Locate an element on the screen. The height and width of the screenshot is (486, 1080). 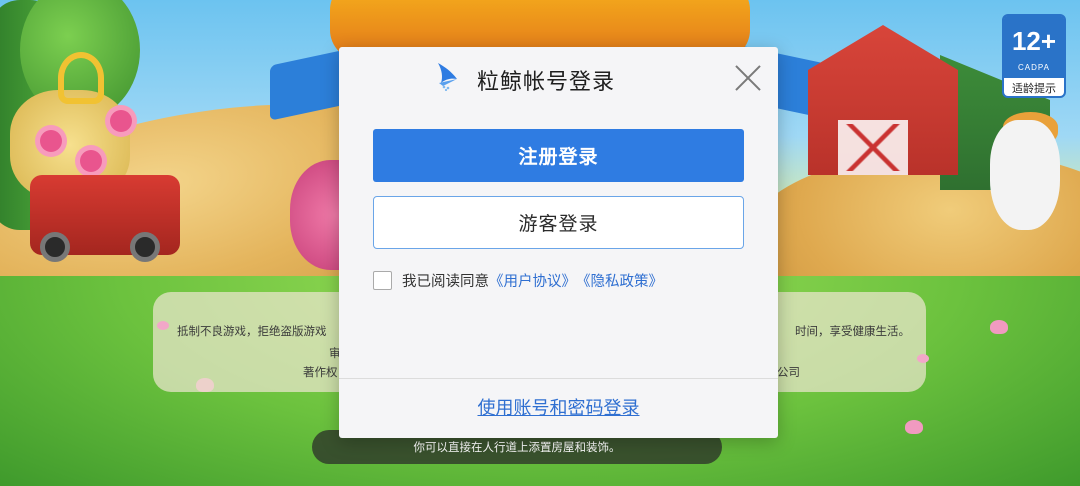
register-login-button: 注册登录 is located at coordinates (558, 155).